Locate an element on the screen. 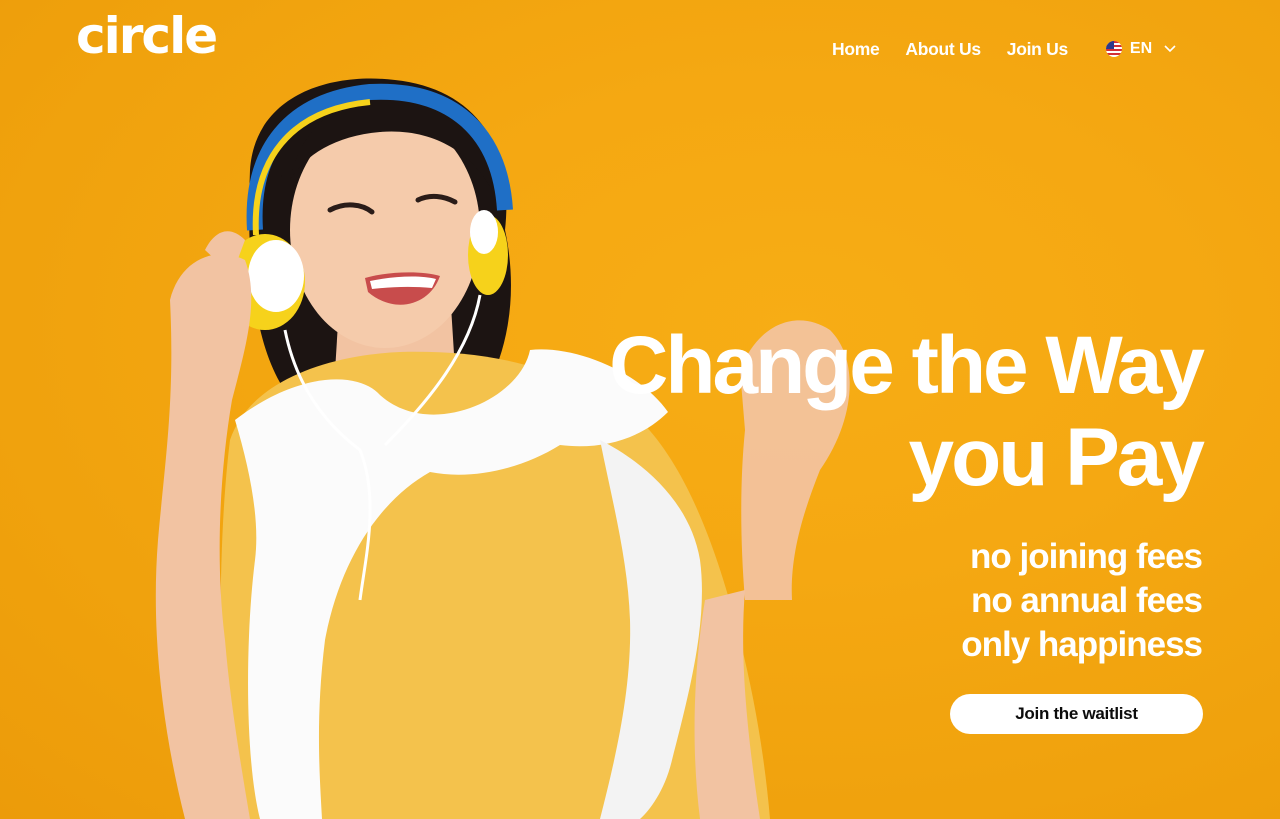 The image size is (1280, 819). nav-link-join-us: Join Us is located at coordinates (1037, 49).